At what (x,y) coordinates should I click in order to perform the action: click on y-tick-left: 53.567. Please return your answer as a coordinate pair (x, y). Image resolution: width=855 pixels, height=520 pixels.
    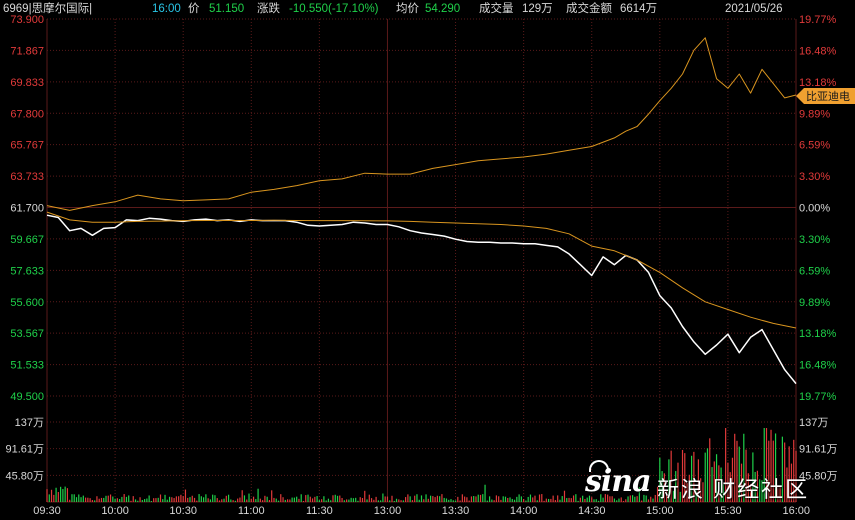
    Looking at the image, I should click on (27, 334).